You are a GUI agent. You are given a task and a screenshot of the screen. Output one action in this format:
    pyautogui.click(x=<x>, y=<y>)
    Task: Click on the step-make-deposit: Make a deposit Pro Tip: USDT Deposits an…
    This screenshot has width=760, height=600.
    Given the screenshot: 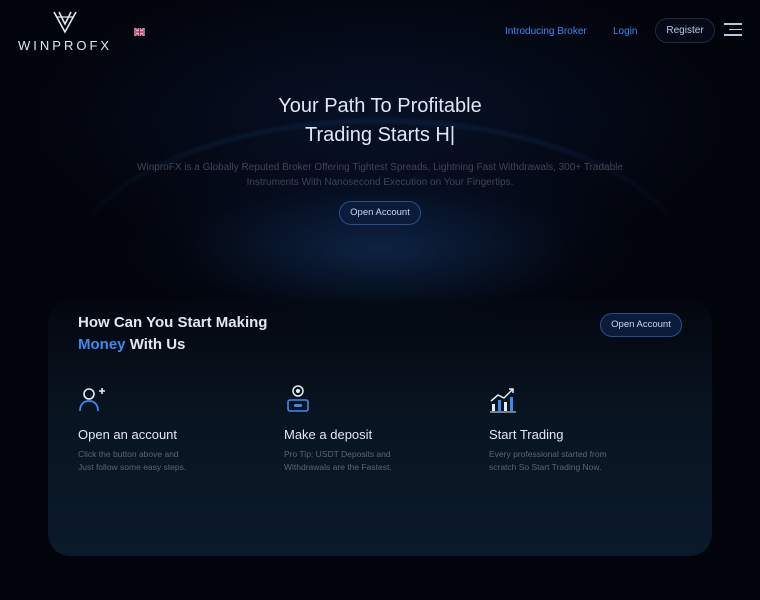 What is the action you would take?
    pyautogui.click(x=359, y=429)
    